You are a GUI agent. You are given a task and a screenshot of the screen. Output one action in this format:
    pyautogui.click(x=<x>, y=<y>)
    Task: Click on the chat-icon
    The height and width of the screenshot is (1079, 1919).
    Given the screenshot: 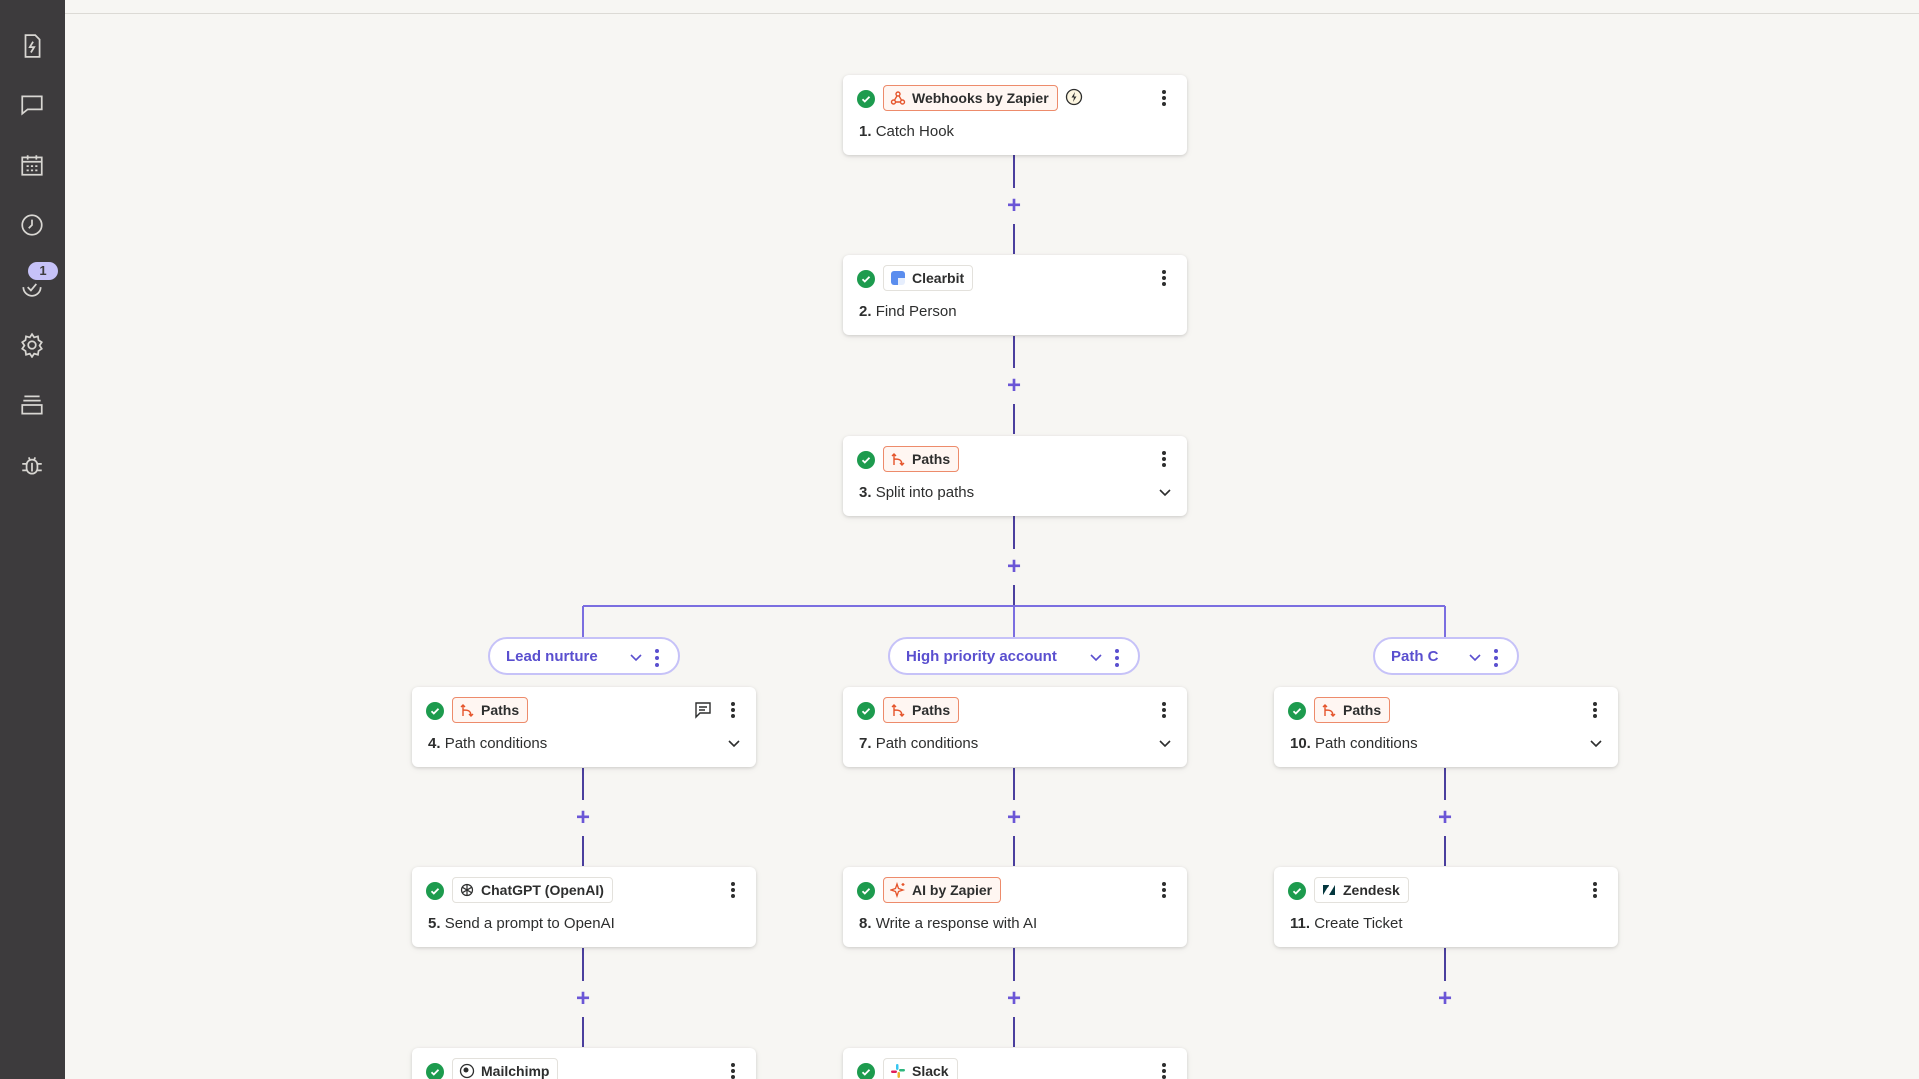 What is the action you would take?
    pyautogui.click(x=32, y=105)
    